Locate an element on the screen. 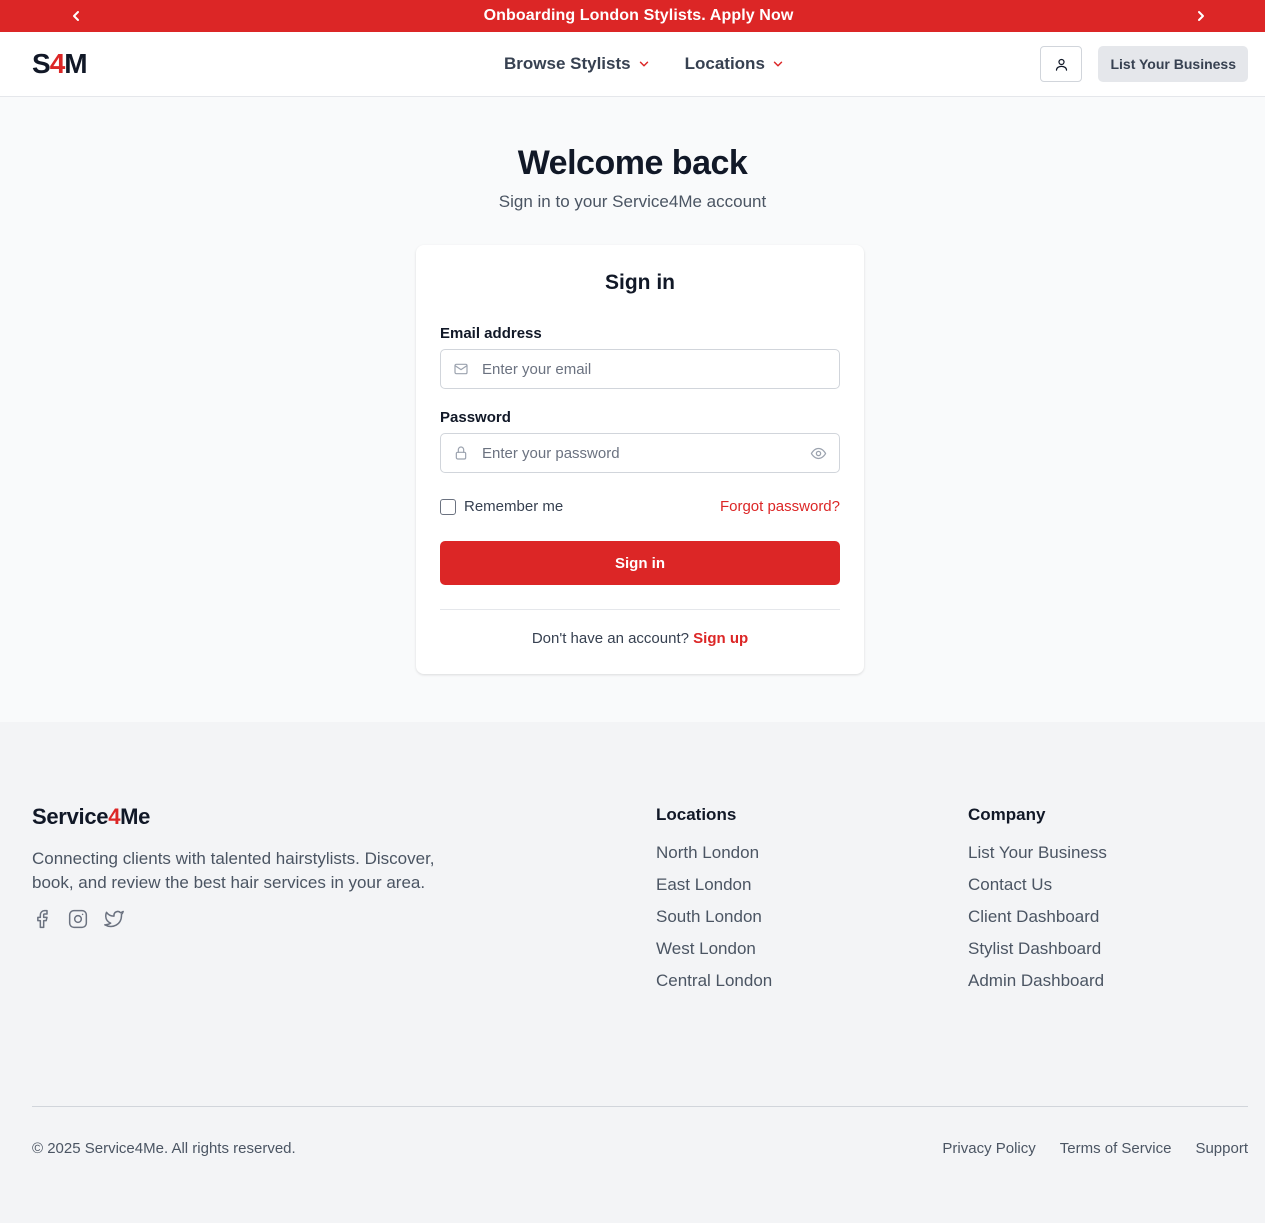 The height and width of the screenshot is (1223, 1265). footer-link-stylist-dashboard: Stylist Dashboard is located at coordinates (1037, 955).